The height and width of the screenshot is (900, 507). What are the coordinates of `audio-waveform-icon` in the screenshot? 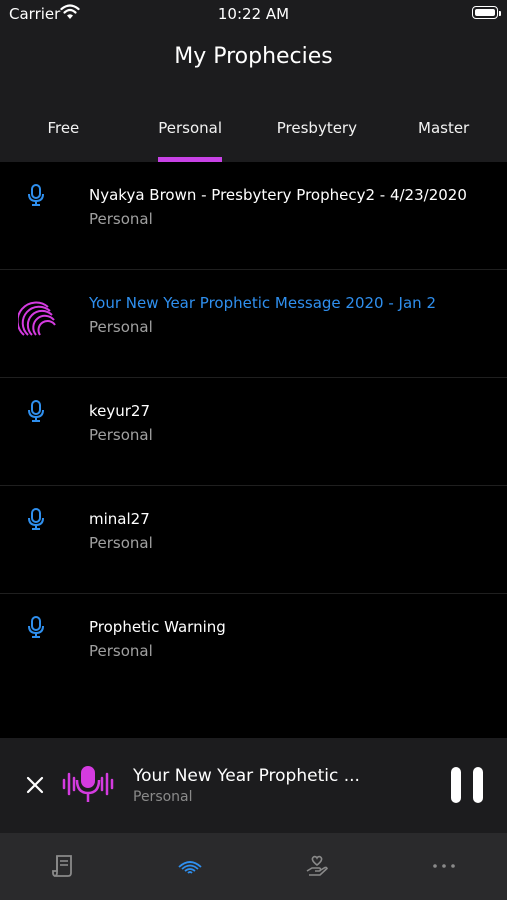 It's located at (88, 784).